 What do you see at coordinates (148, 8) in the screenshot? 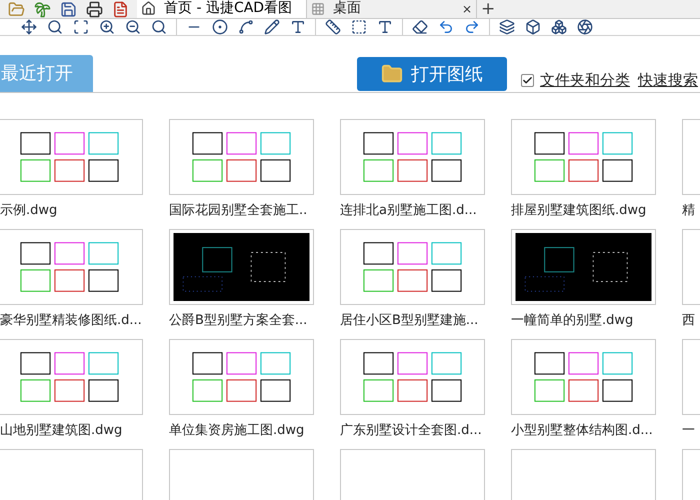
I see `home-icon` at bounding box center [148, 8].